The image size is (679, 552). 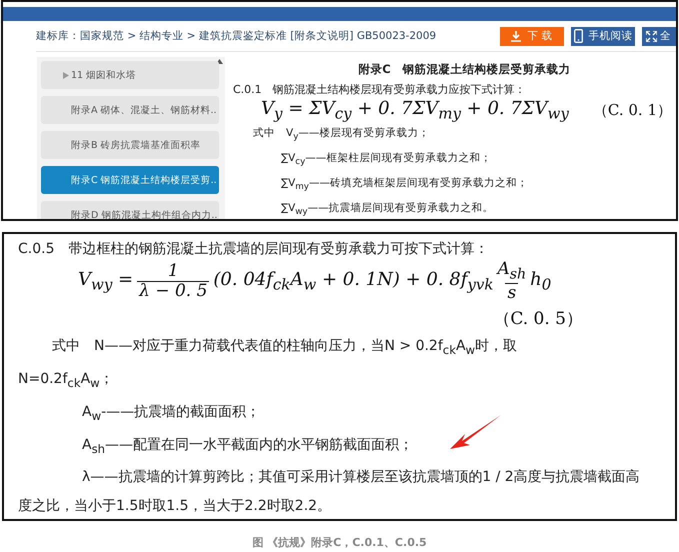 I want to click on definition-text: 式中 N——对应于重力荷载代表值的柱轴向压力，当N > 0.2f$_{ck}$A$_{w}$时，取N=0.2f$_{ck}$A$_{w}$；, so click(x=268, y=364).